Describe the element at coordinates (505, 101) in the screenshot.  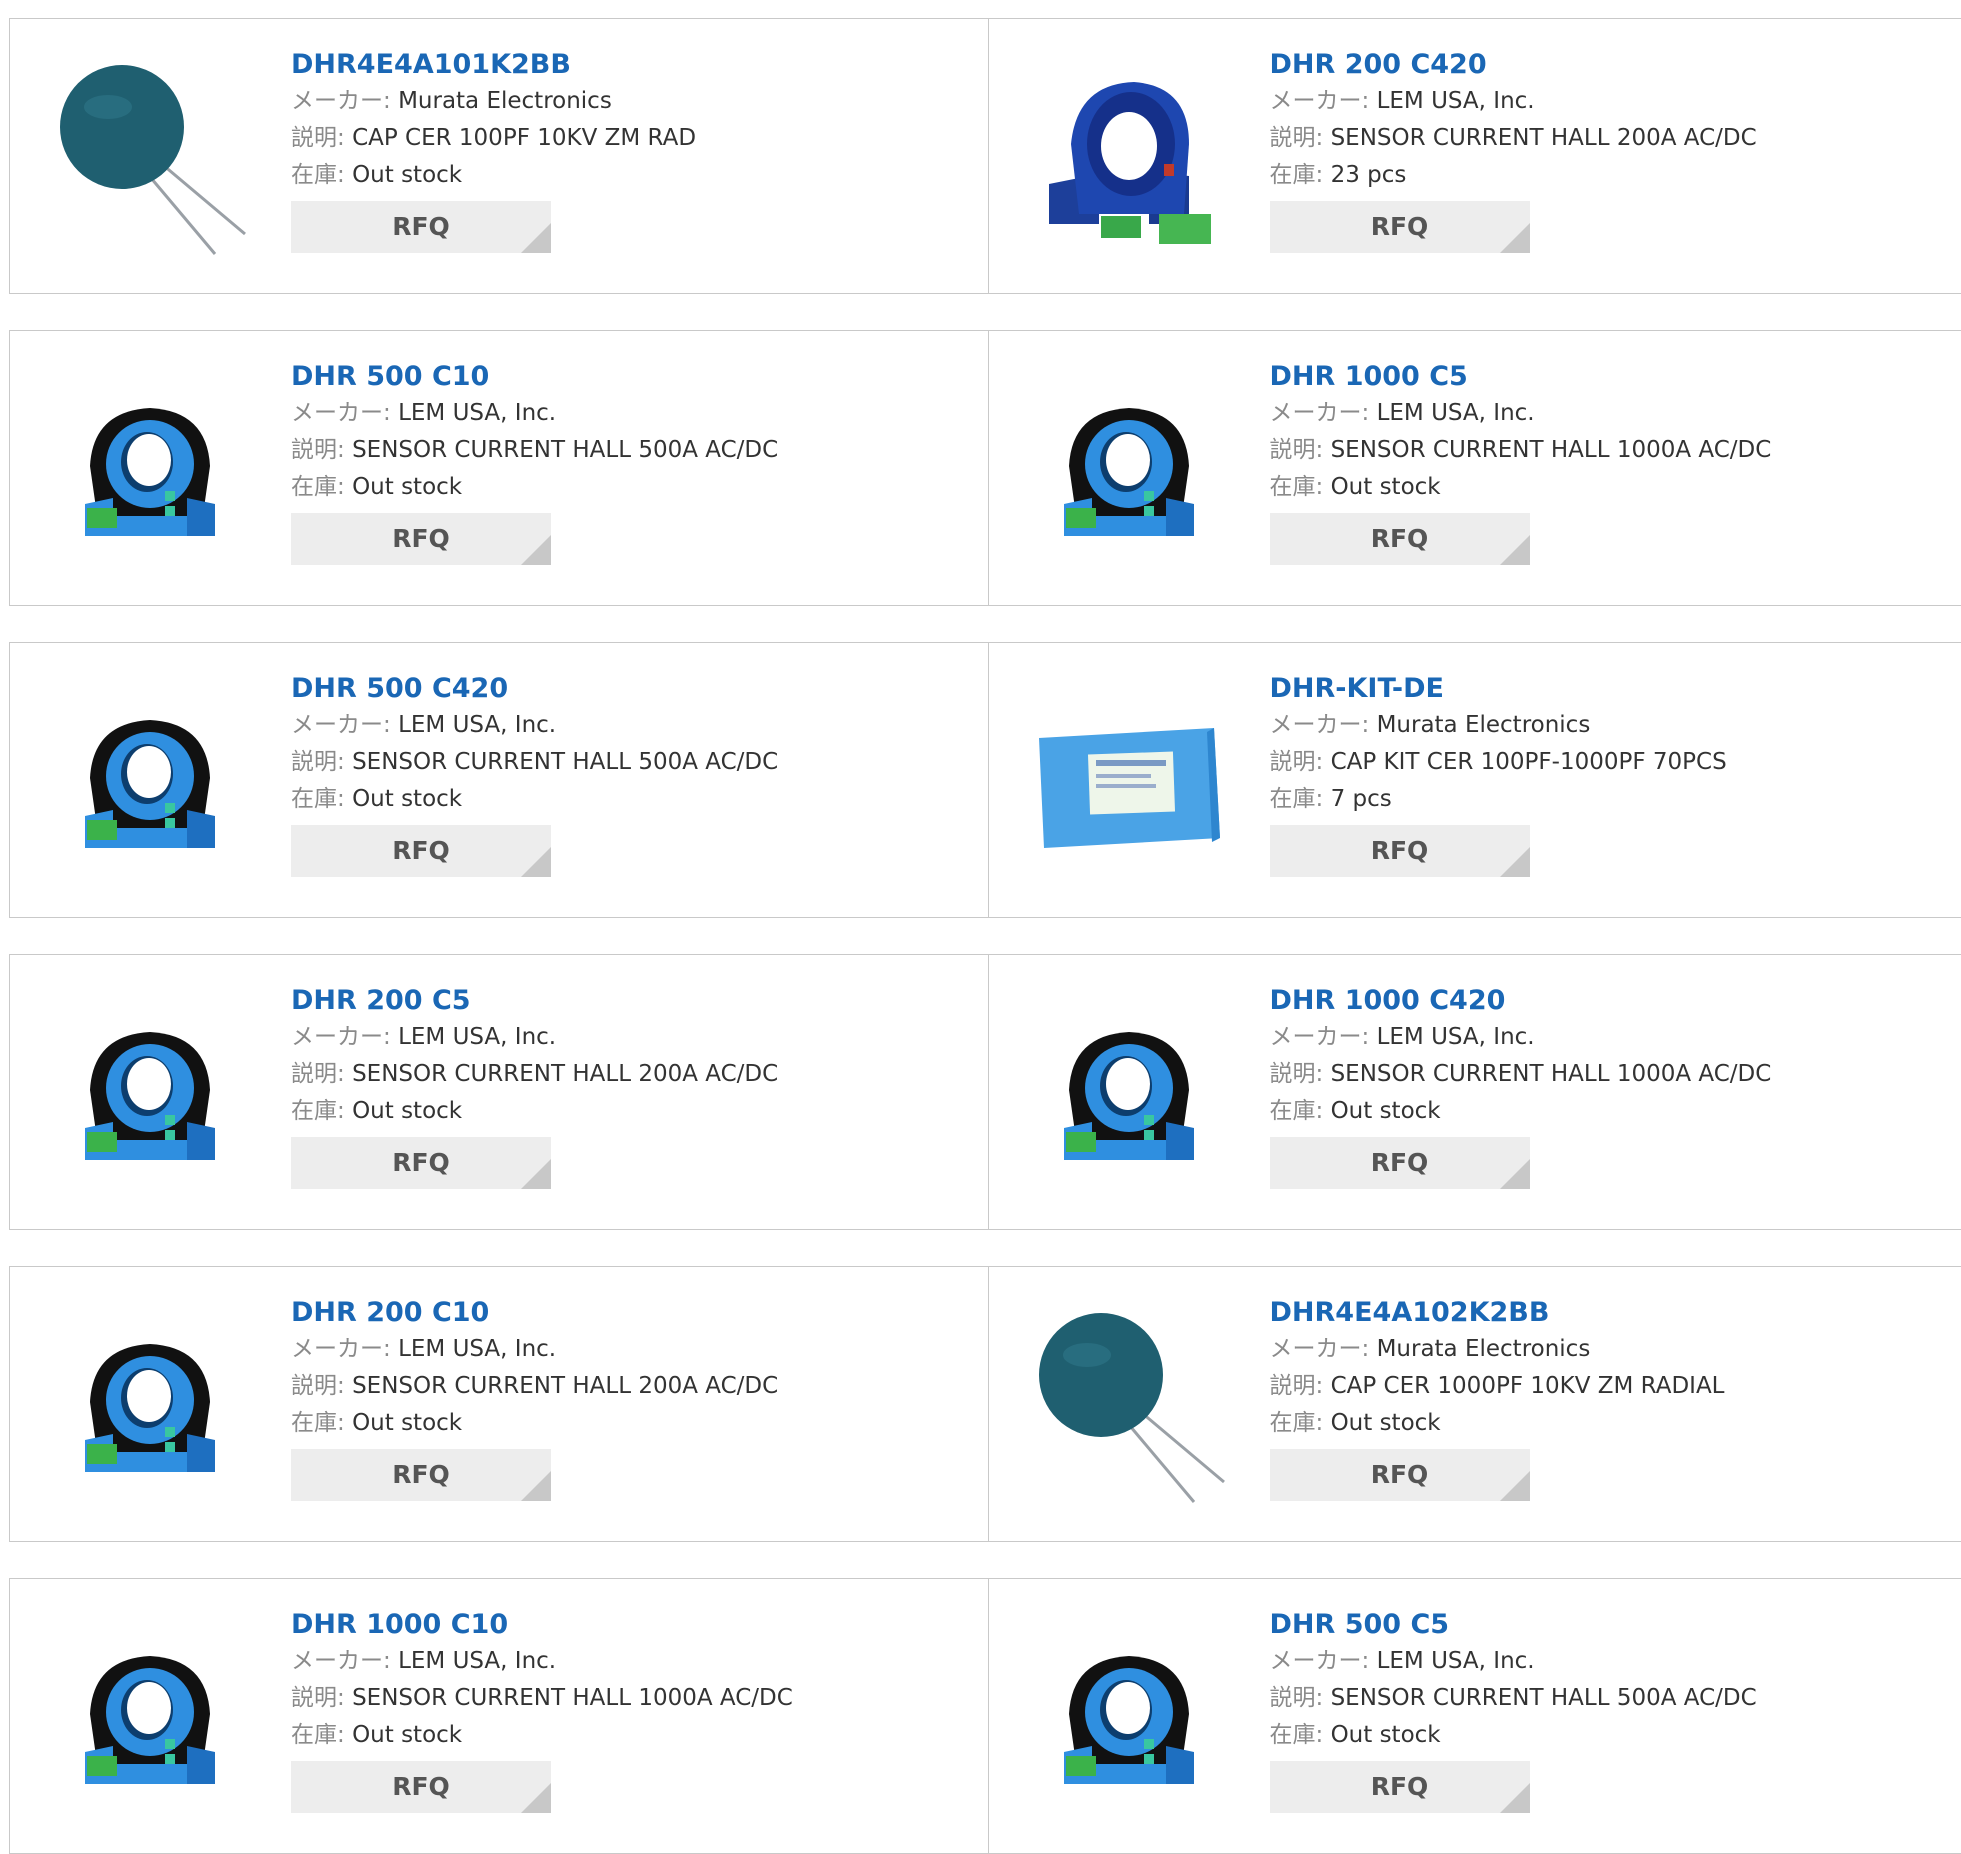
I see `manufacturer-value: Murata Electronics` at that location.